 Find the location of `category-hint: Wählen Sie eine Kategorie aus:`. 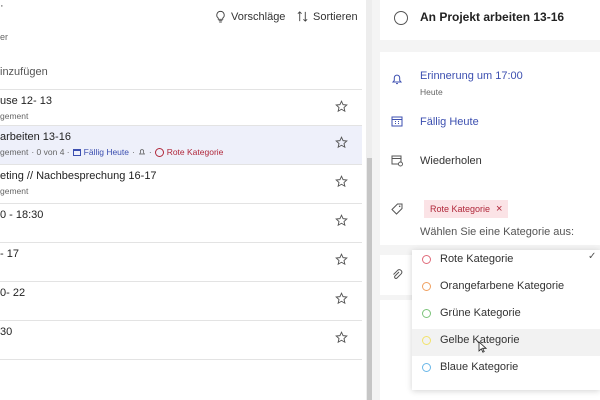

category-hint: Wählen Sie eine Kategorie aus: is located at coordinates (497, 232).